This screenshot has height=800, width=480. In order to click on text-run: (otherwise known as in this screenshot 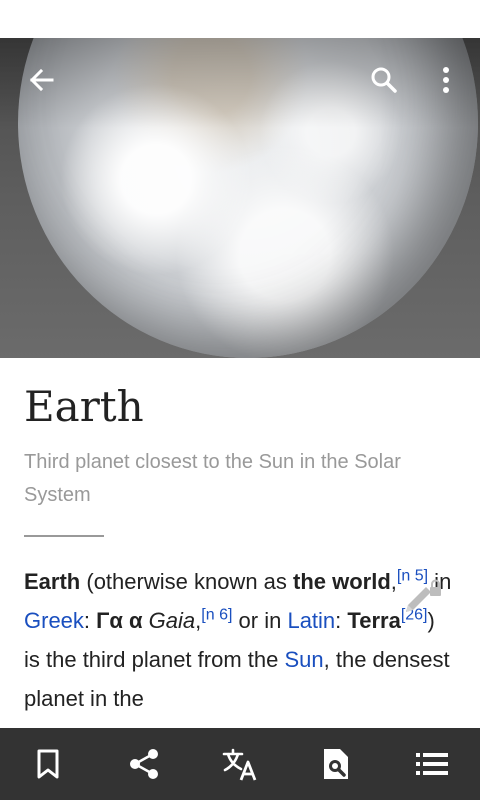, I will do `click(187, 581)`.